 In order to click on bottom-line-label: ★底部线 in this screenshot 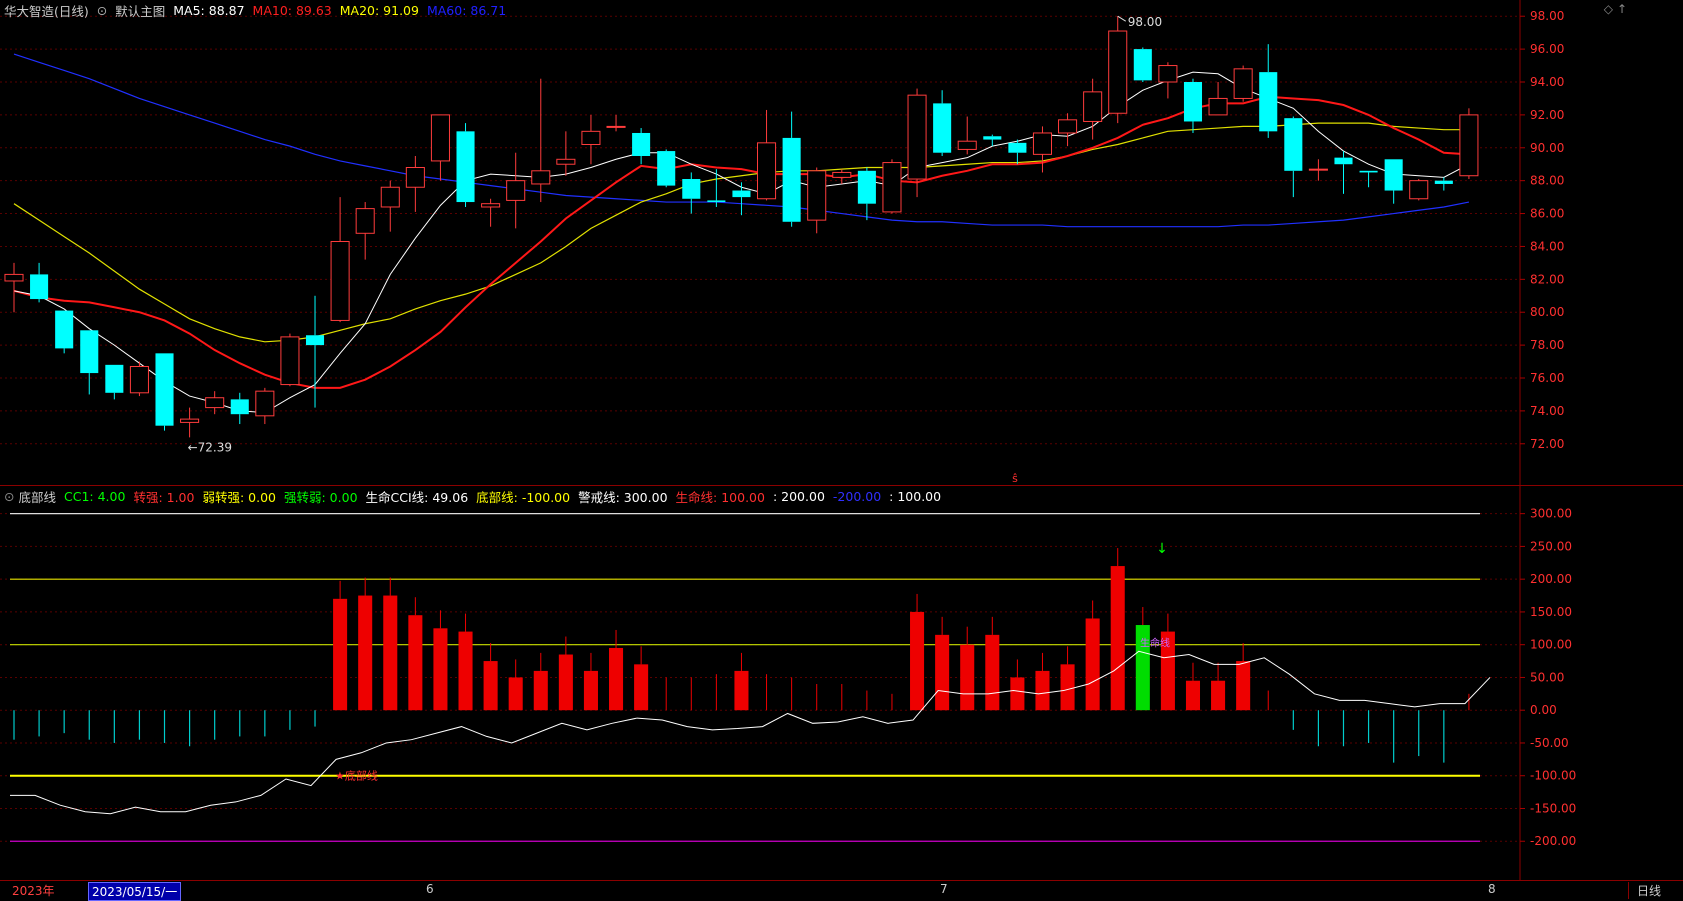, I will do `click(356, 776)`.